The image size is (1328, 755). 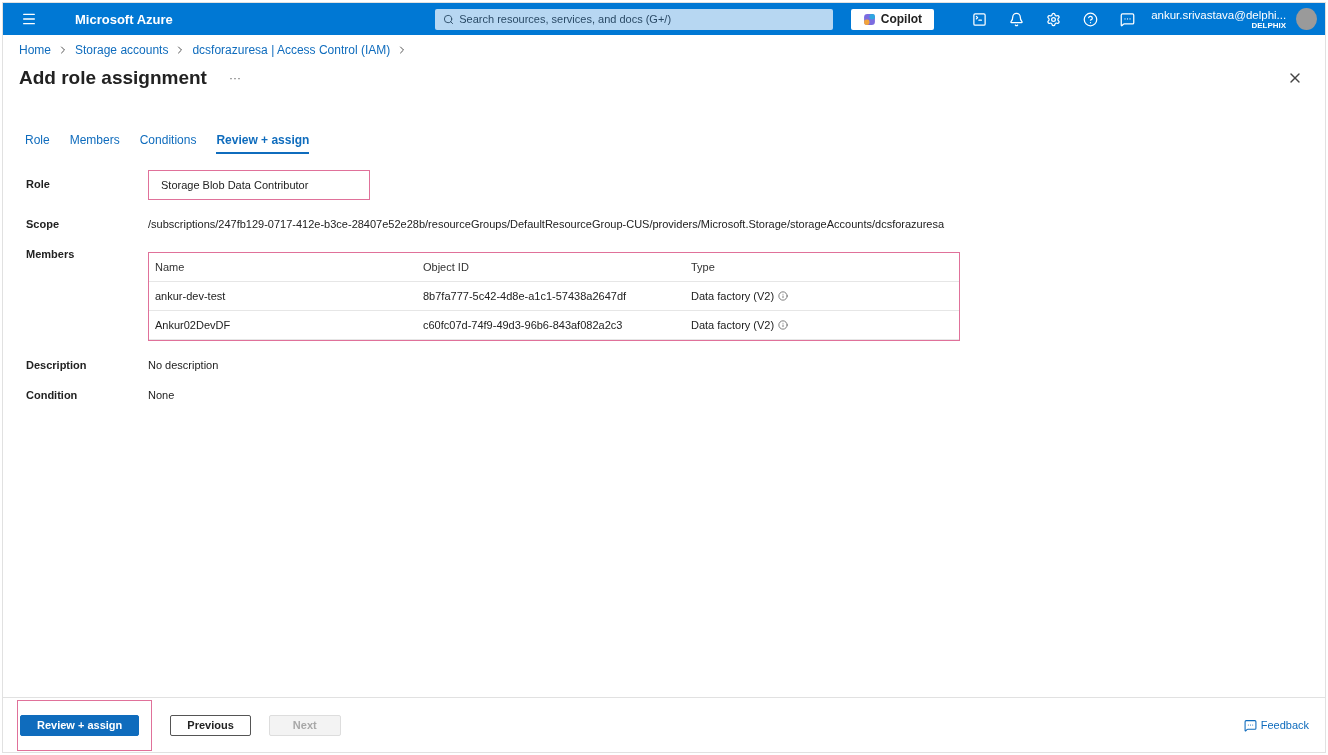 I want to click on field-label: Condition, so click(x=52, y=395).